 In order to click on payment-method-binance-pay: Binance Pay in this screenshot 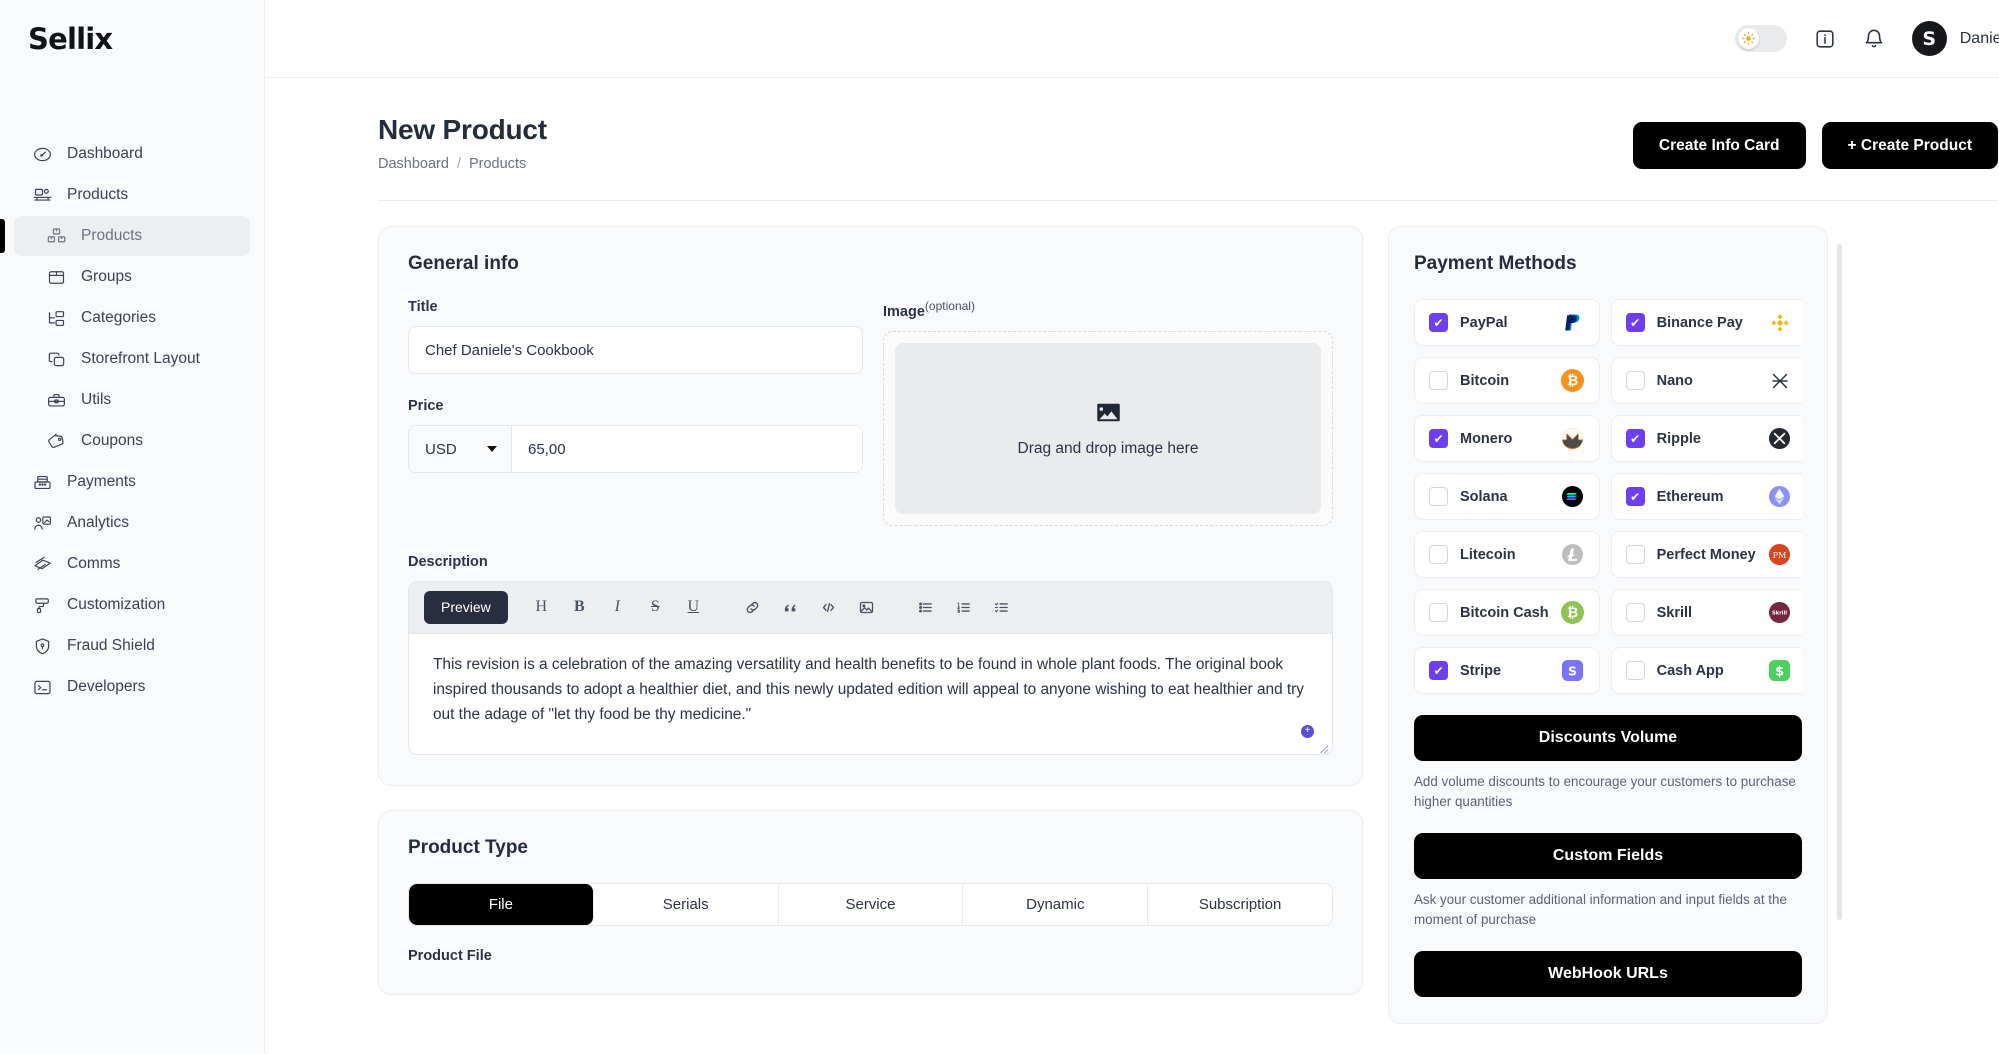, I will do `click(1706, 322)`.